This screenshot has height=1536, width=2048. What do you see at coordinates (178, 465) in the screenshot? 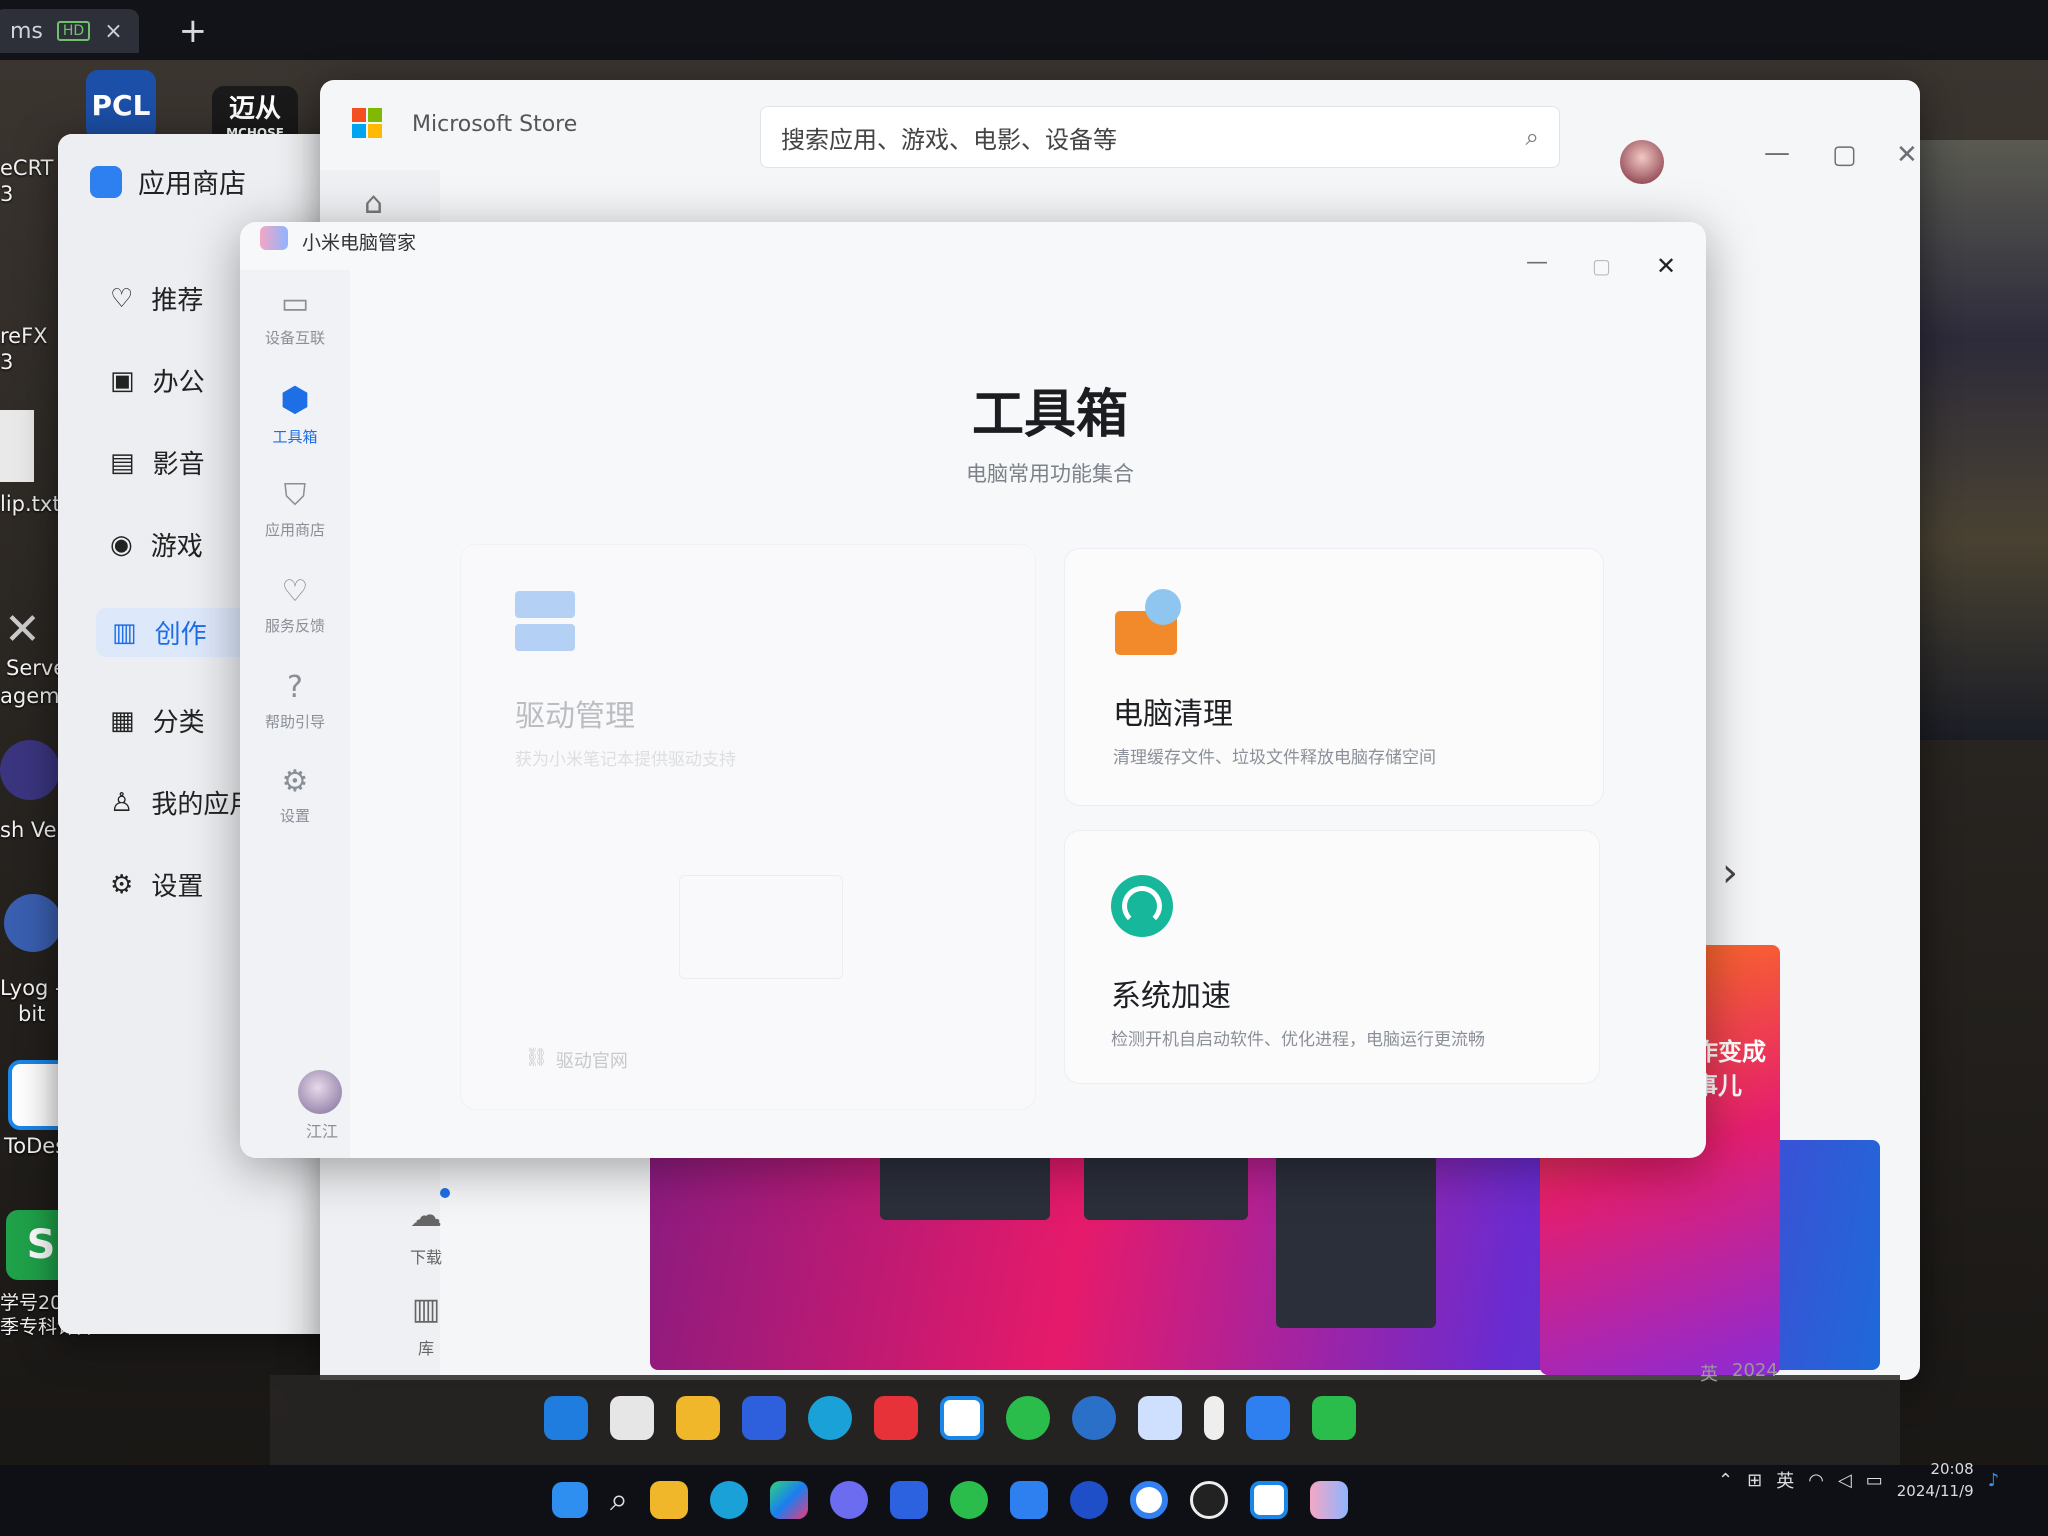
I see `nav-label: 影音` at bounding box center [178, 465].